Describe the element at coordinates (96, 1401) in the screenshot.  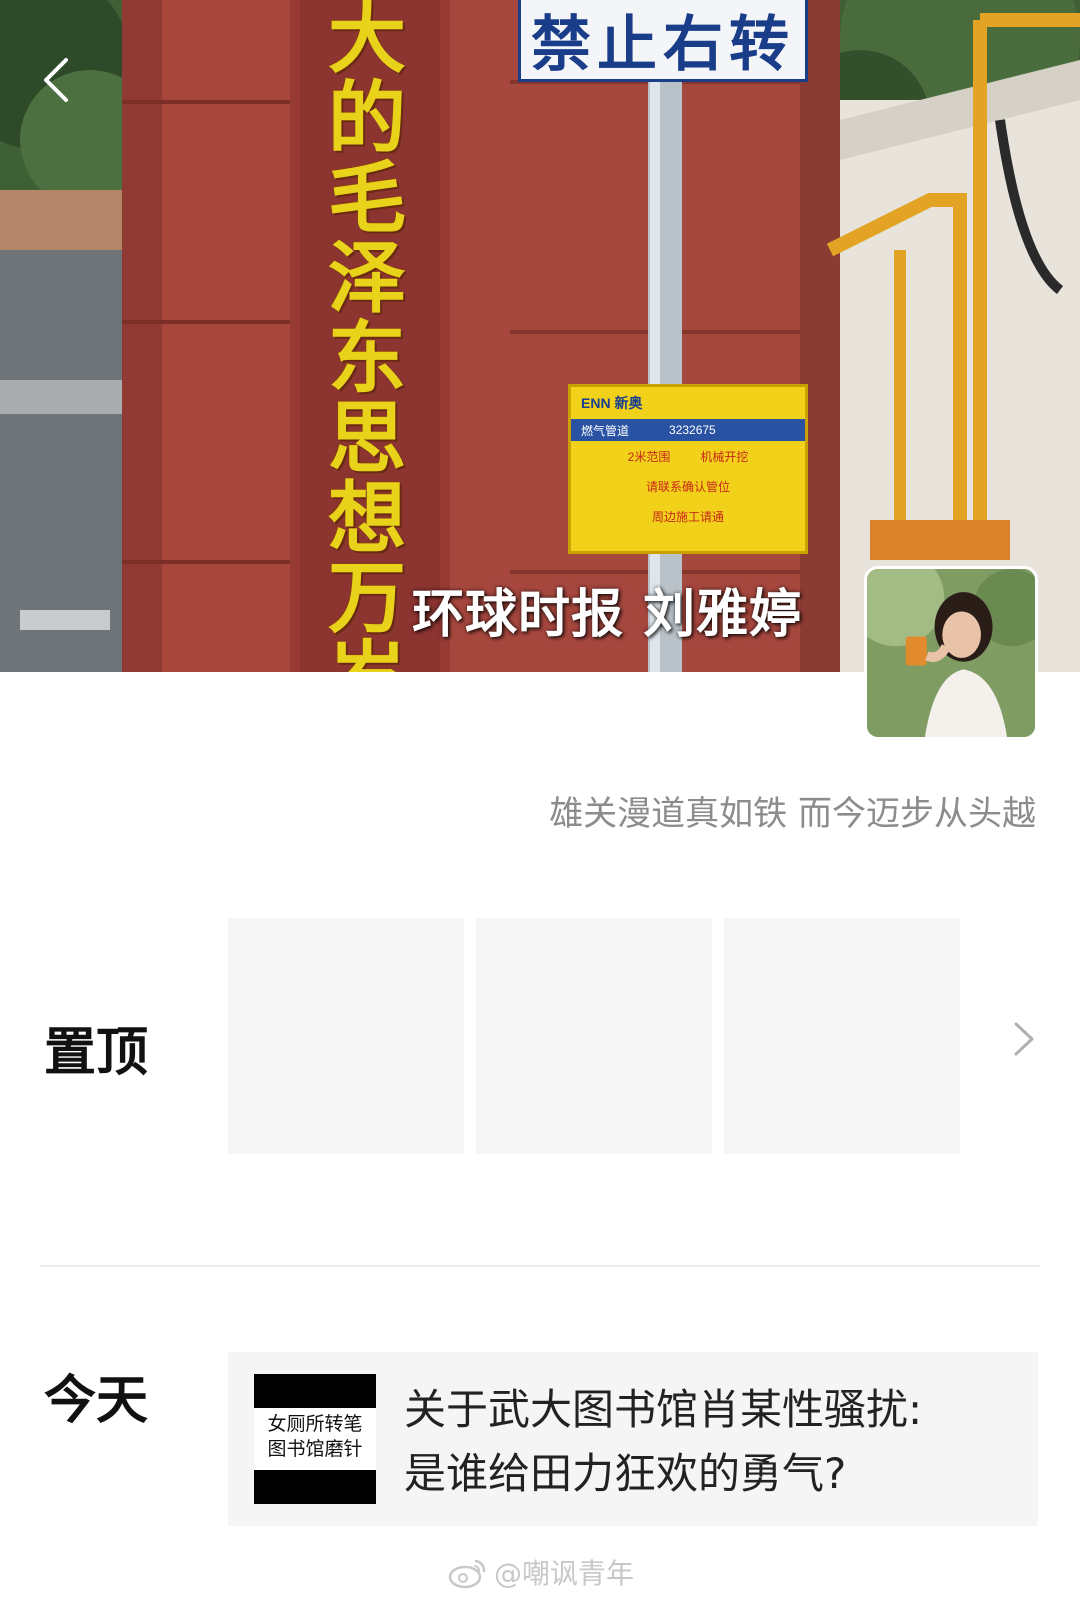
I see `today-section-label: 今天` at that location.